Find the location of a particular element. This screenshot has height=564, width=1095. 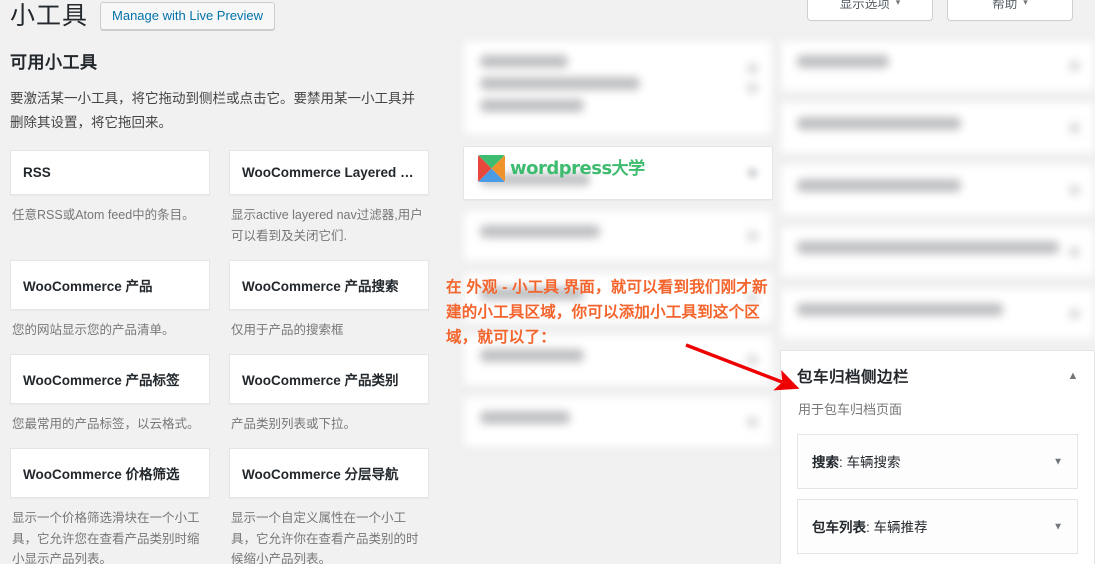

available-widget-cell: WooCommerce 产品标签您最常用的产品标签，以云格式。 is located at coordinates (110, 401).